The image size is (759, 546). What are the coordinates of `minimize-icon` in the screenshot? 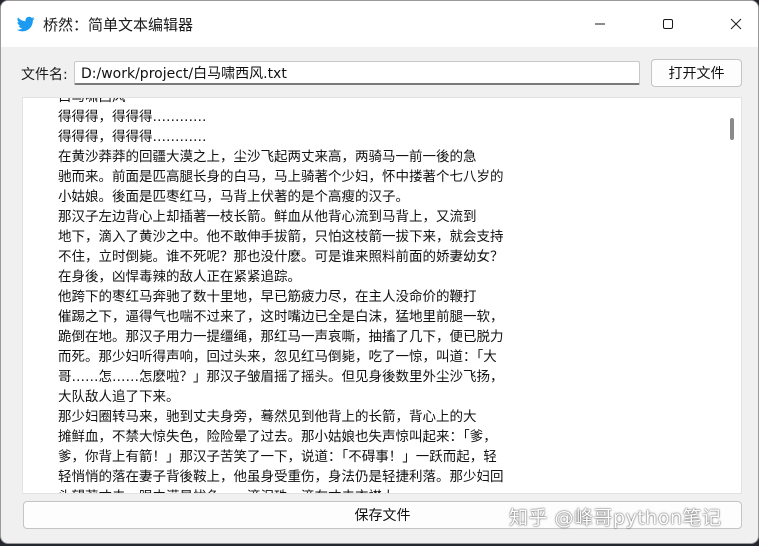 It's located at (600, 24).